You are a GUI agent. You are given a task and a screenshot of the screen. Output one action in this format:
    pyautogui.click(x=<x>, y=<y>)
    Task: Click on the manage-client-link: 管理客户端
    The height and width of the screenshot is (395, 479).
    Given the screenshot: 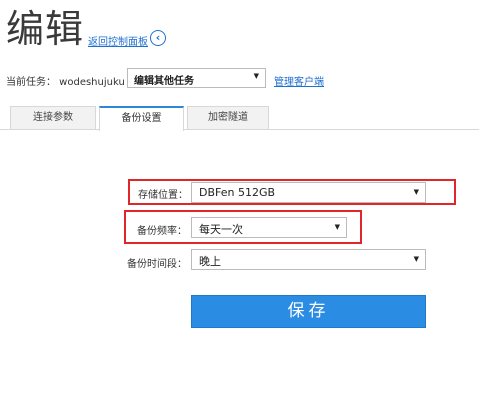 What is the action you would take?
    pyautogui.click(x=299, y=80)
    